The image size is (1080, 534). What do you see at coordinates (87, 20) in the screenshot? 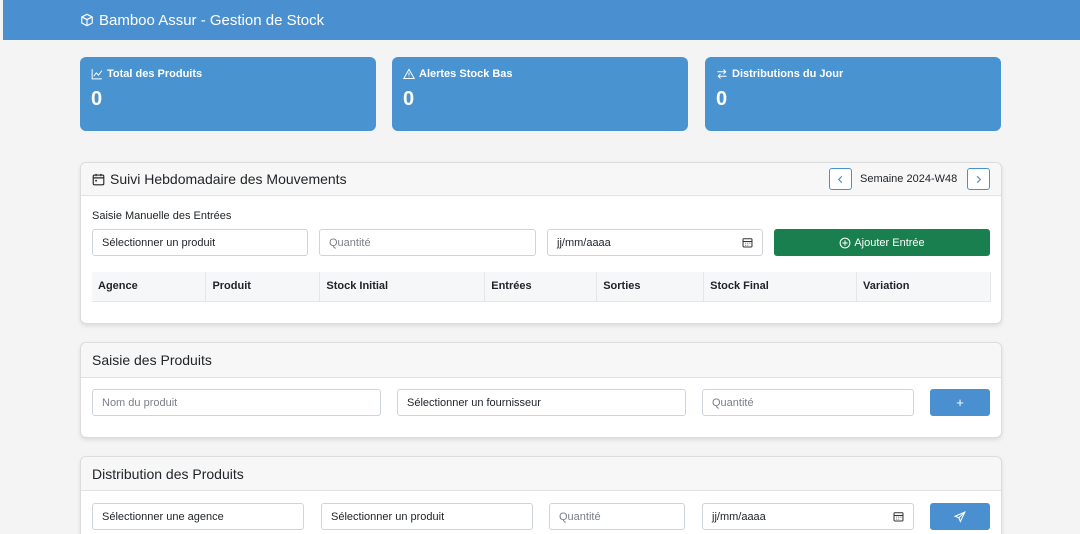
I see `box-icon` at bounding box center [87, 20].